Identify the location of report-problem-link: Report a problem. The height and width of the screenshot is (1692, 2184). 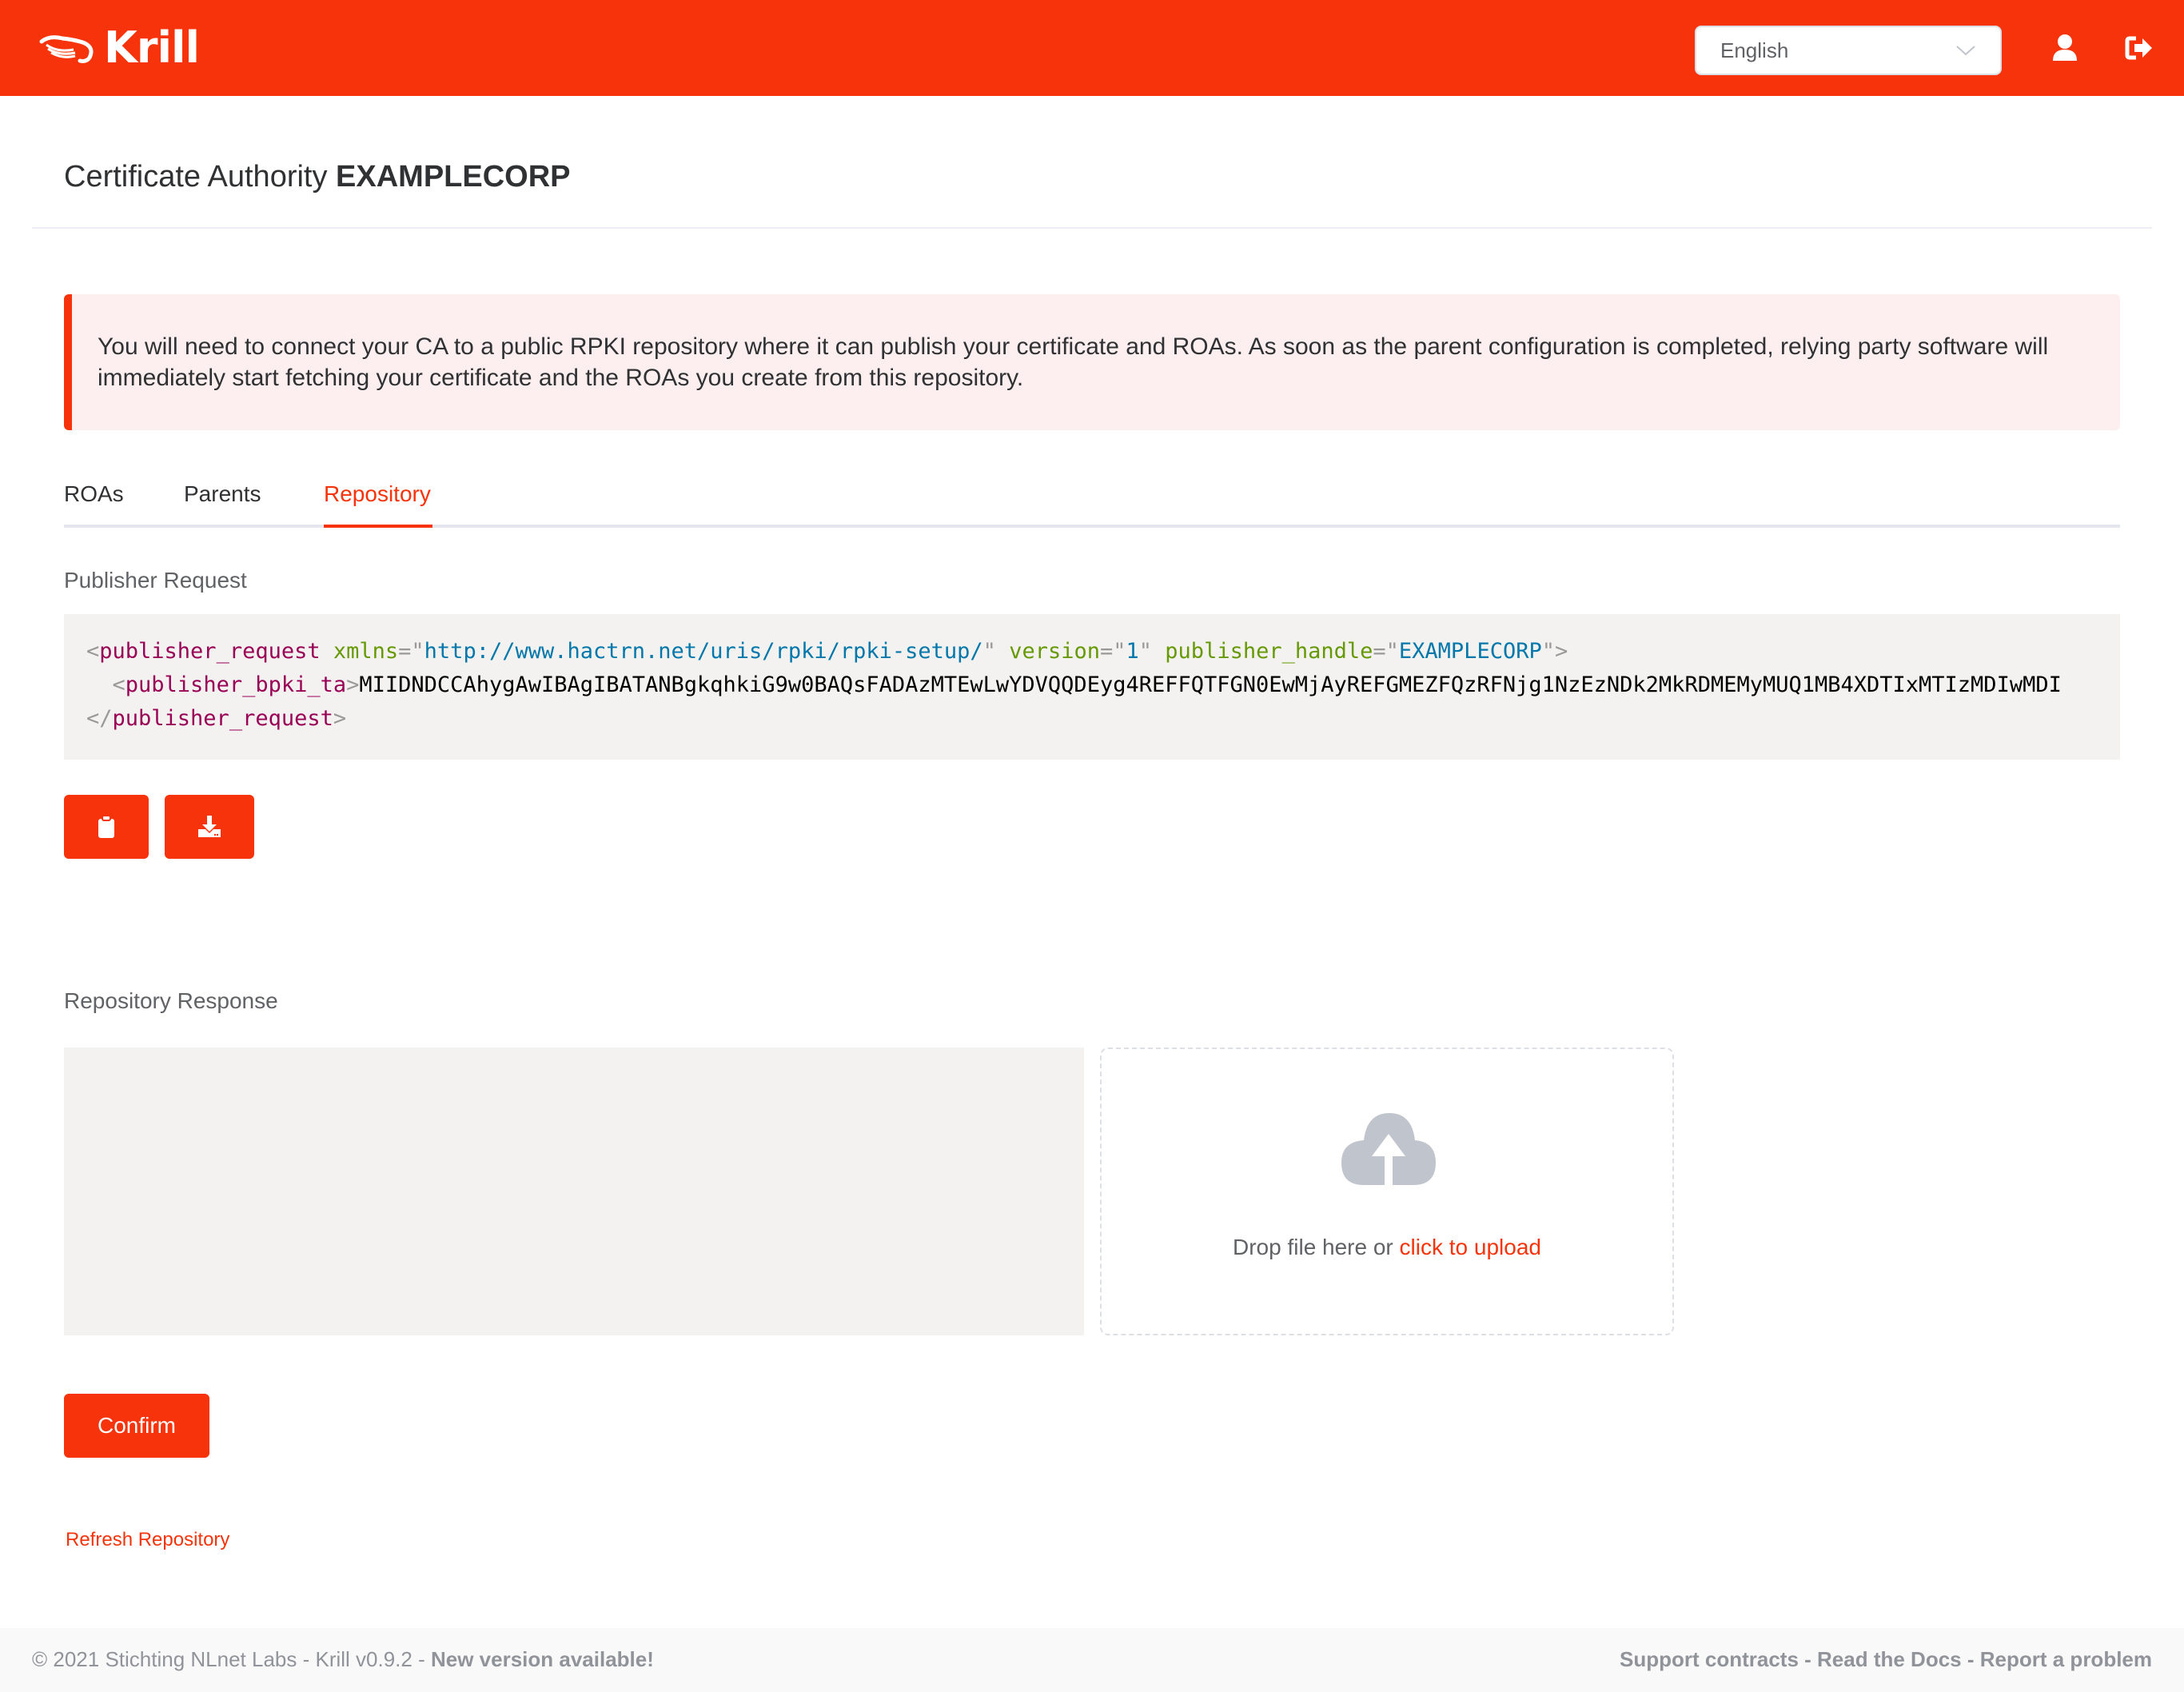
(2066, 1659).